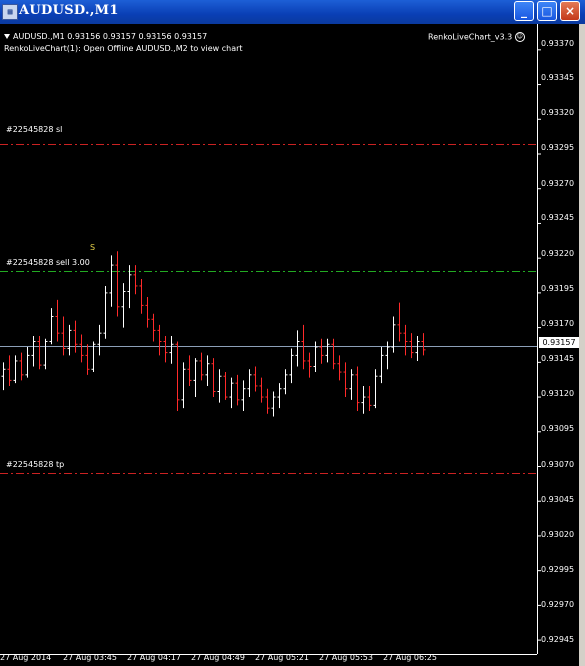 The height and width of the screenshot is (666, 585). I want to click on time-tick: 27 Aug 03:45, so click(90, 657).